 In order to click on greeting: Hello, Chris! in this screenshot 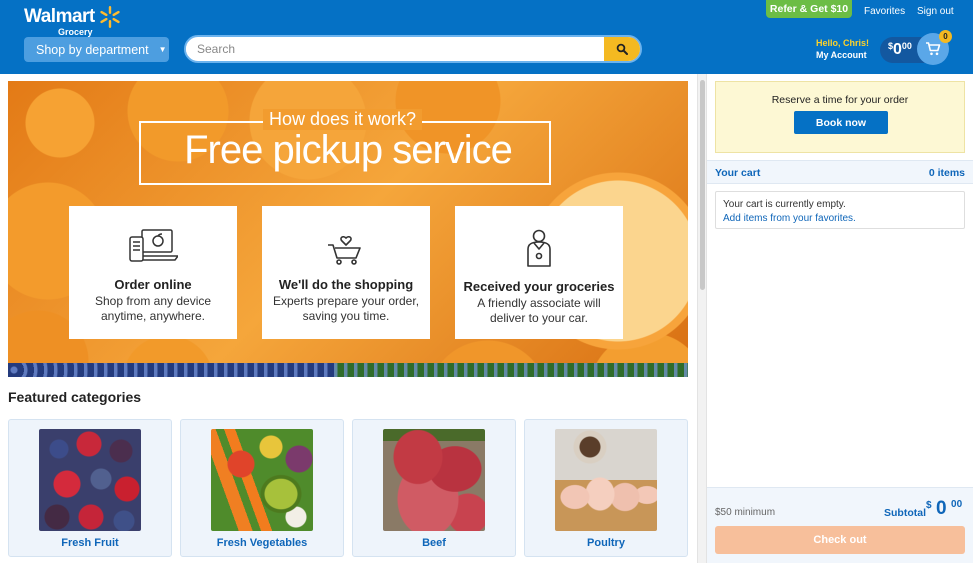, I will do `click(842, 43)`.